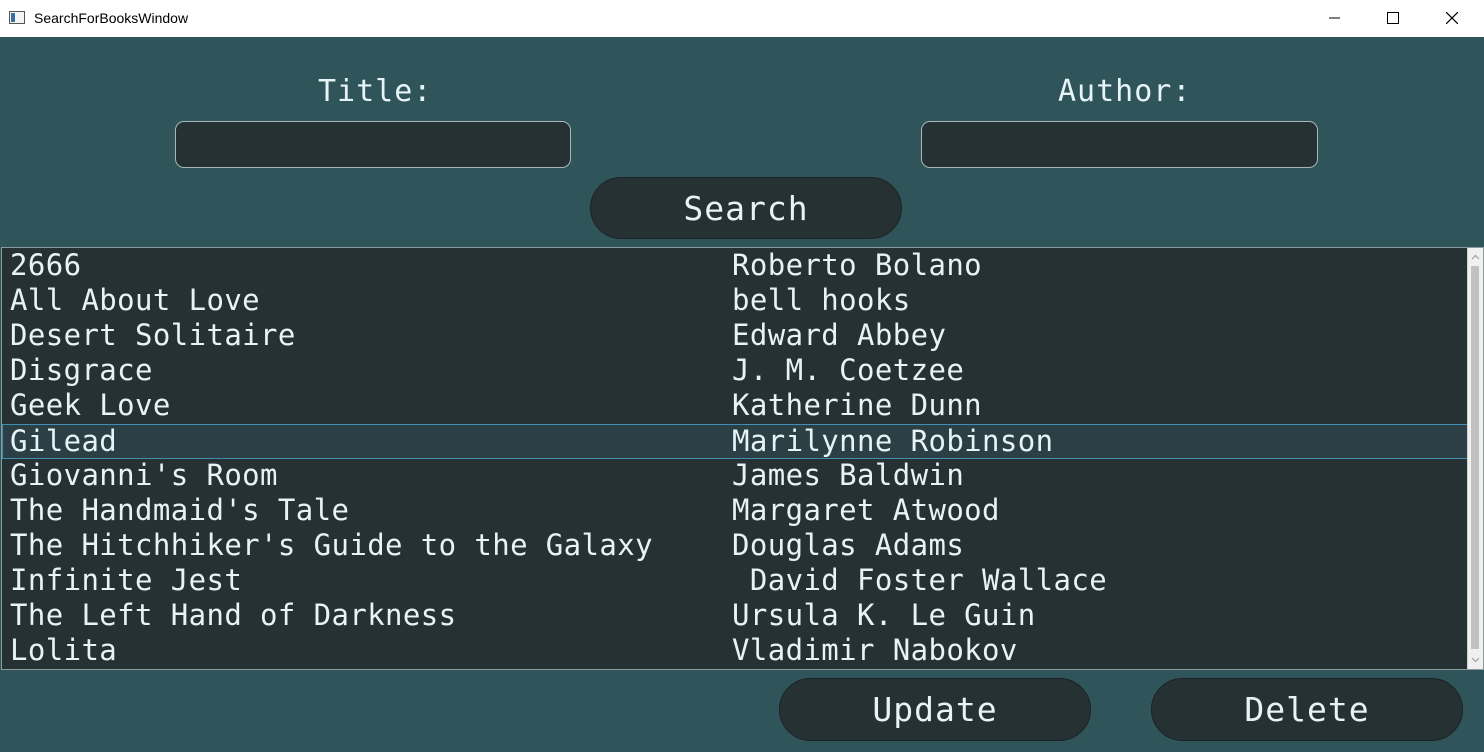 The image size is (1484, 752). I want to click on book-title: 2666, so click(46, 265).